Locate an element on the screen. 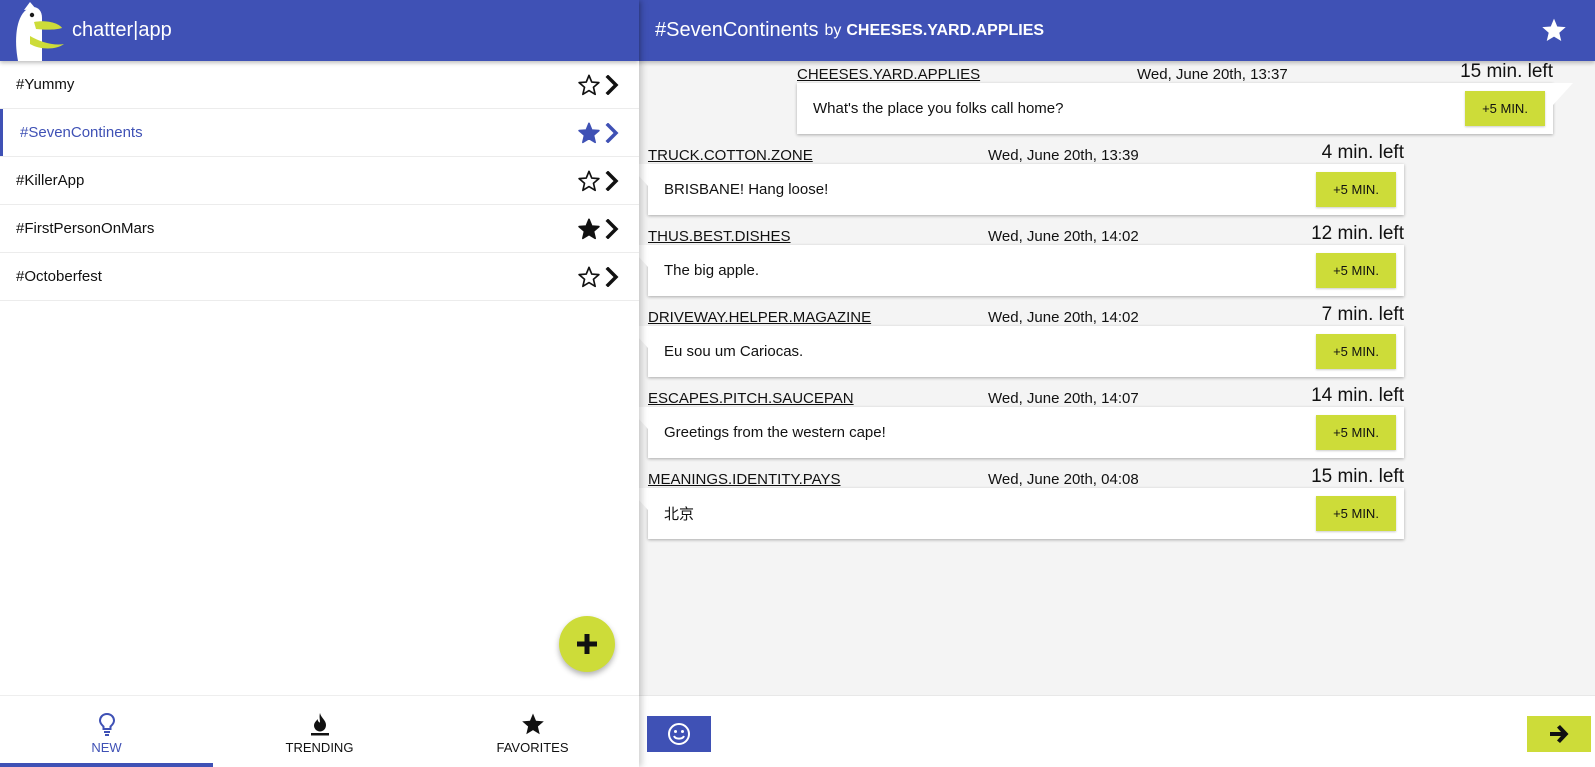  arrow-right-icon is located at coordinates (1559, 734).